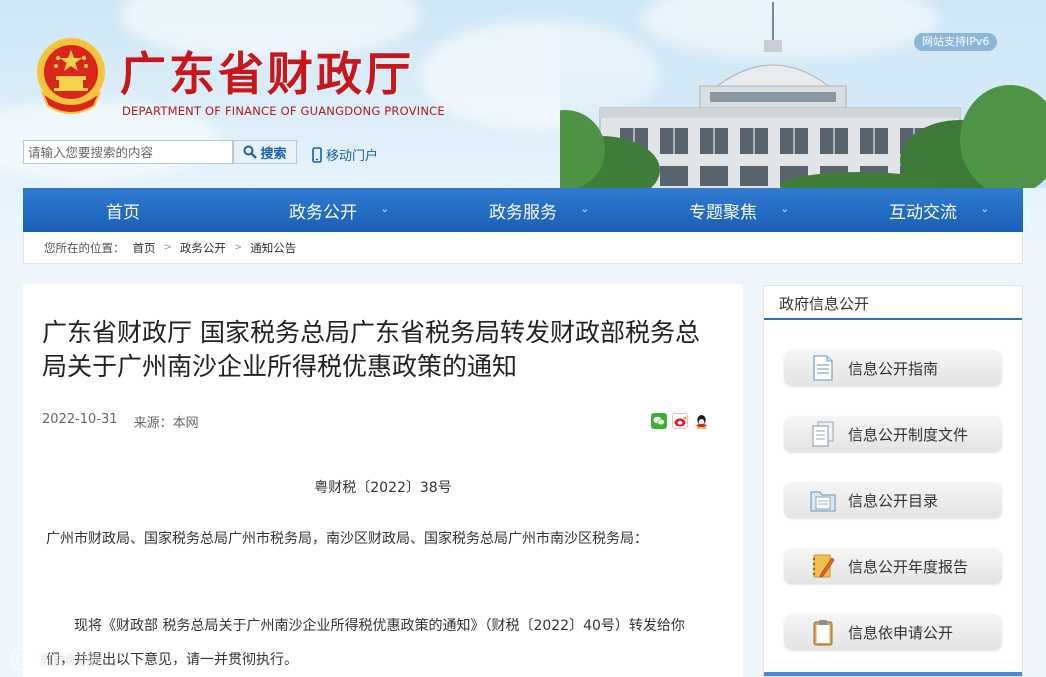  Describe the element at coordinates (166, 423) in the screenshot. I see `article-source: 来源：本网` at that location.